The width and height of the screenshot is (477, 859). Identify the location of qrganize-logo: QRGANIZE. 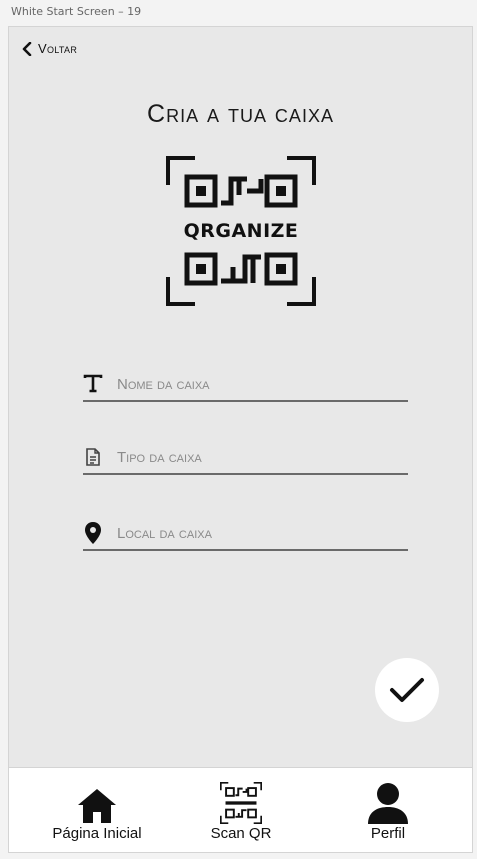
(241, 231).